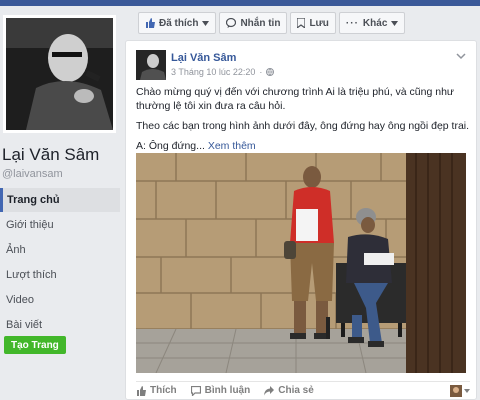 This screenshot has height=400, width=480. Describe the element at coordinates (60, 300) in the screenshot. I see `nav-item-videos: Video` at that location.